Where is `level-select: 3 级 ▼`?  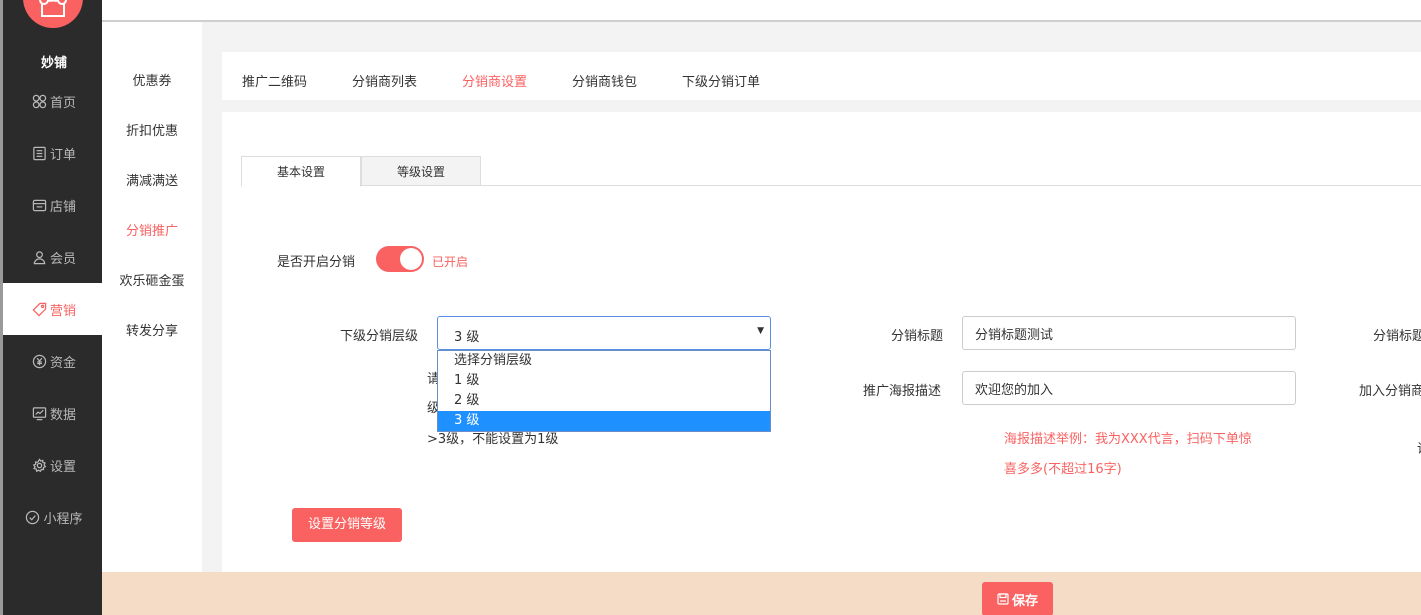 level-select: 3 级 ▼ is located at coordinates (604, 333).